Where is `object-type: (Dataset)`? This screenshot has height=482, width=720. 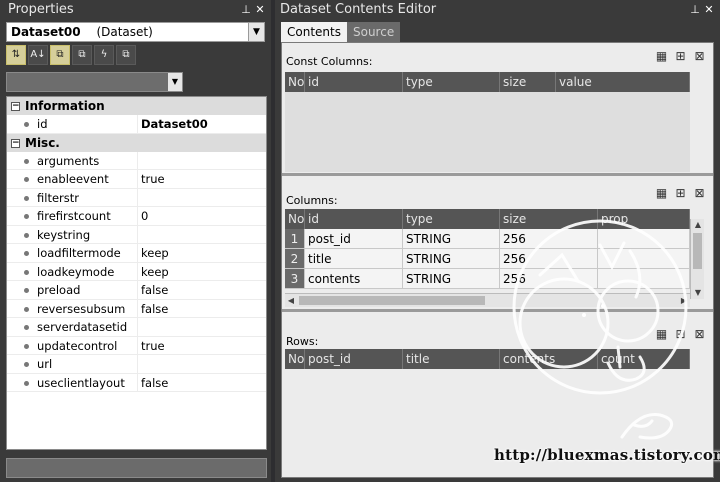 object-type: (Dataset) is located at coordinates (124, 32).